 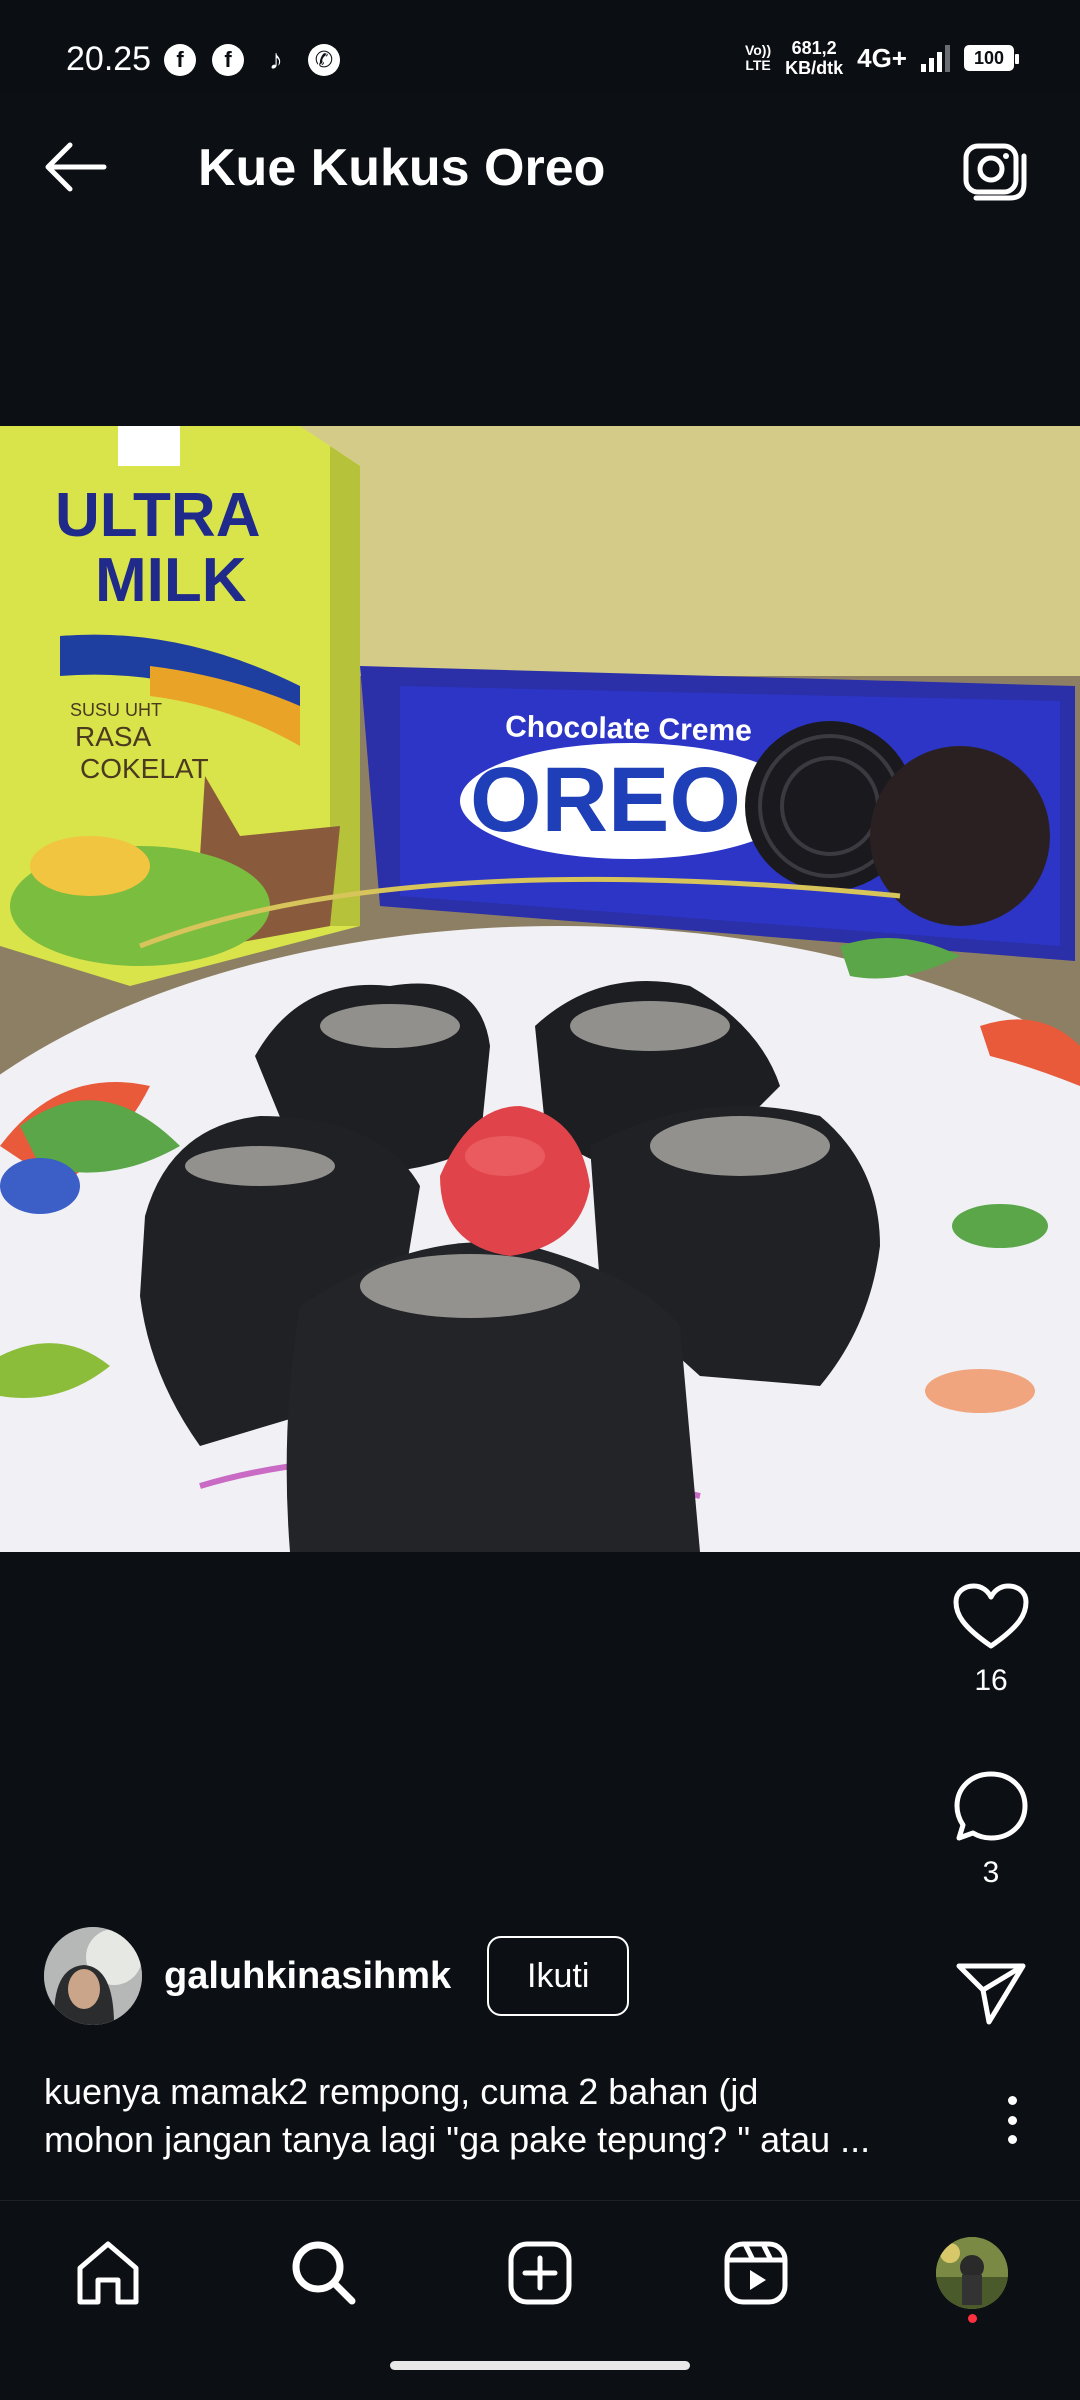 What do you see at coordinates (972, 2273) in the screenshot?
I see `profile-avatar` at bounding box center [972, 2273].